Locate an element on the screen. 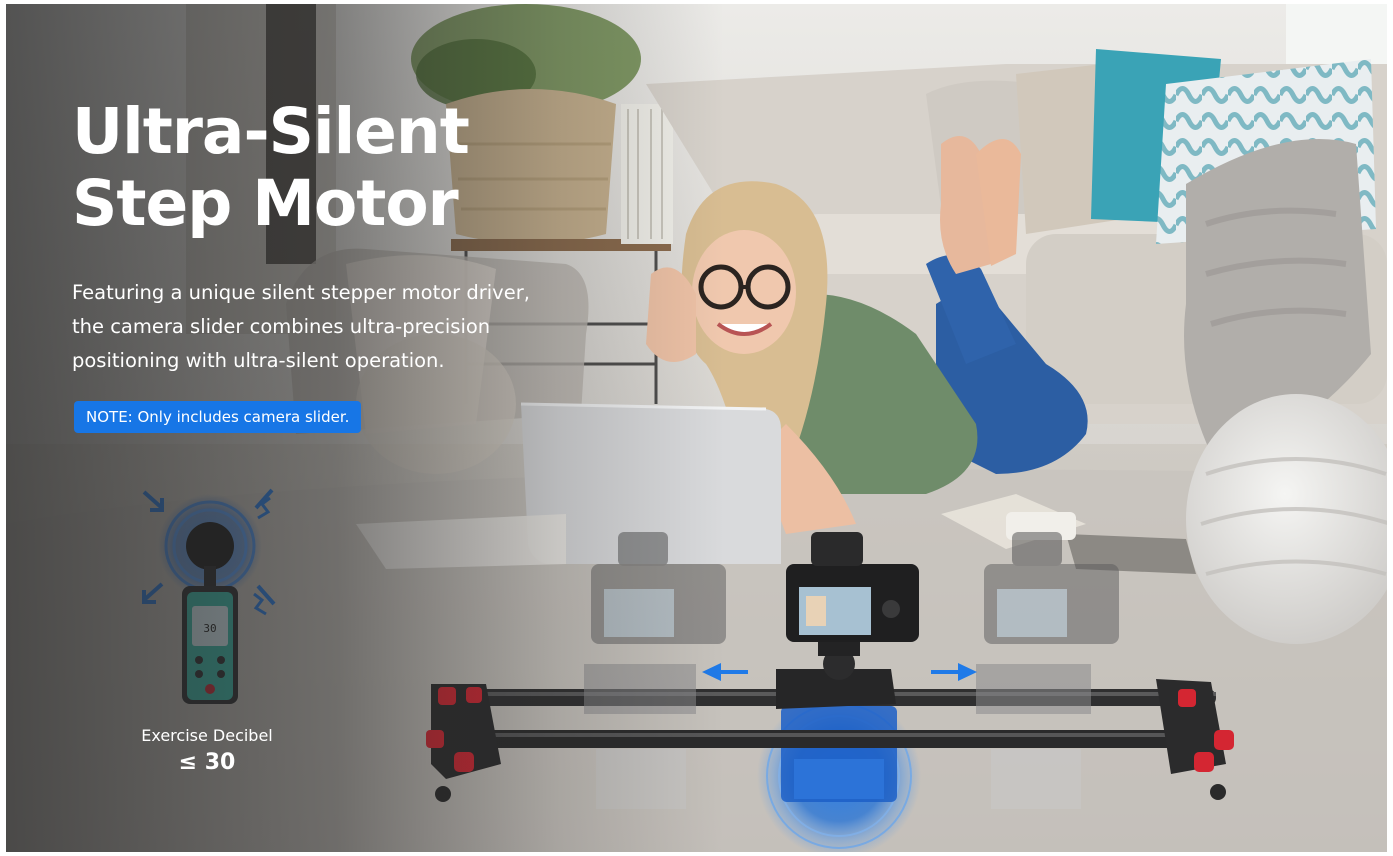 The height and width of the screenshot is (856, 1393). headline-line: Ultra-Silent is located at coordinates (271, 131).